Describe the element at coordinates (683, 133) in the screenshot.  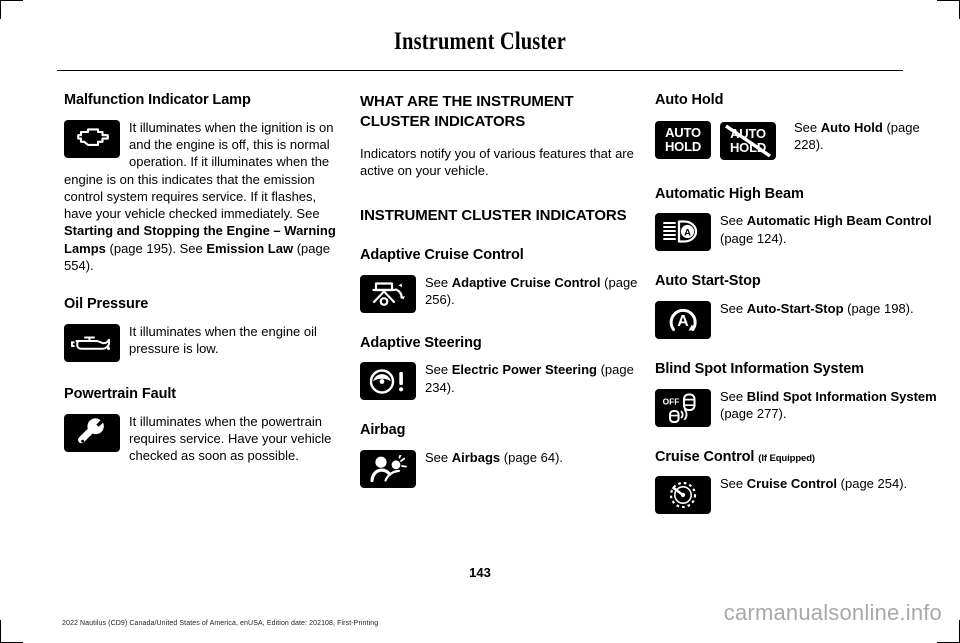
I see `auto-hold-line-1: AUTO` at that location.